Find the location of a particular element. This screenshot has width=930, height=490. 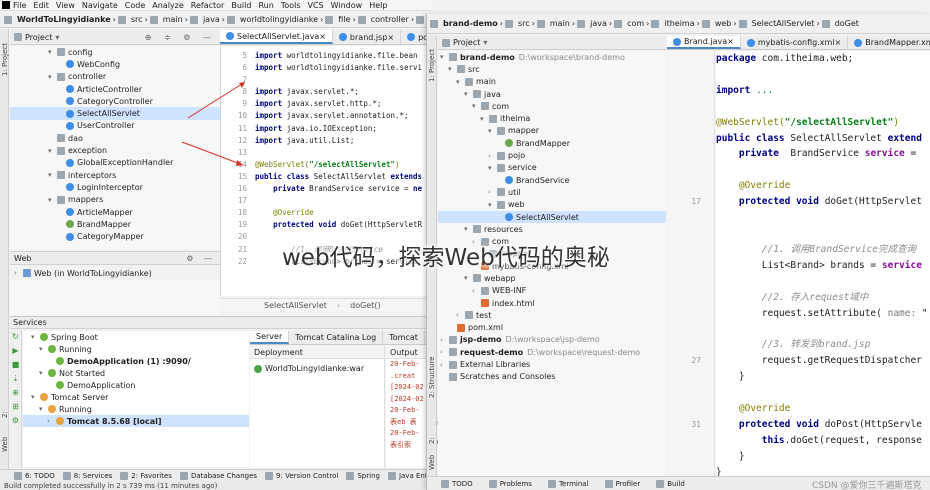

bottom-tab: Problems is located at coordinates (510, 483).